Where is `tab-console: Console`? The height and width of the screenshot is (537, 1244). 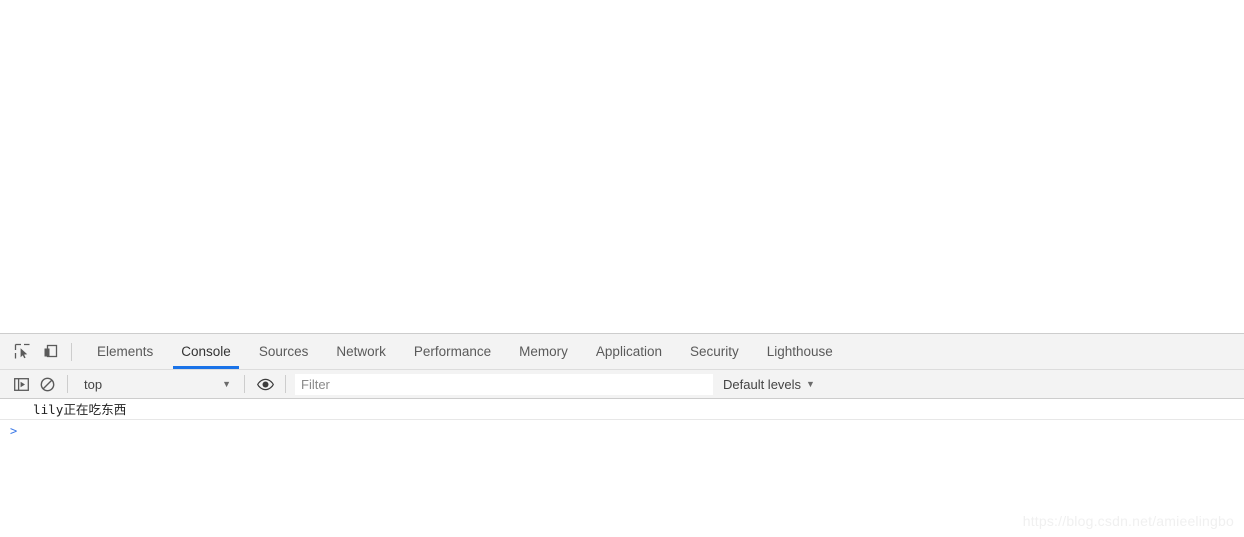
tab-console: Console is located at coordinates (206, 351).